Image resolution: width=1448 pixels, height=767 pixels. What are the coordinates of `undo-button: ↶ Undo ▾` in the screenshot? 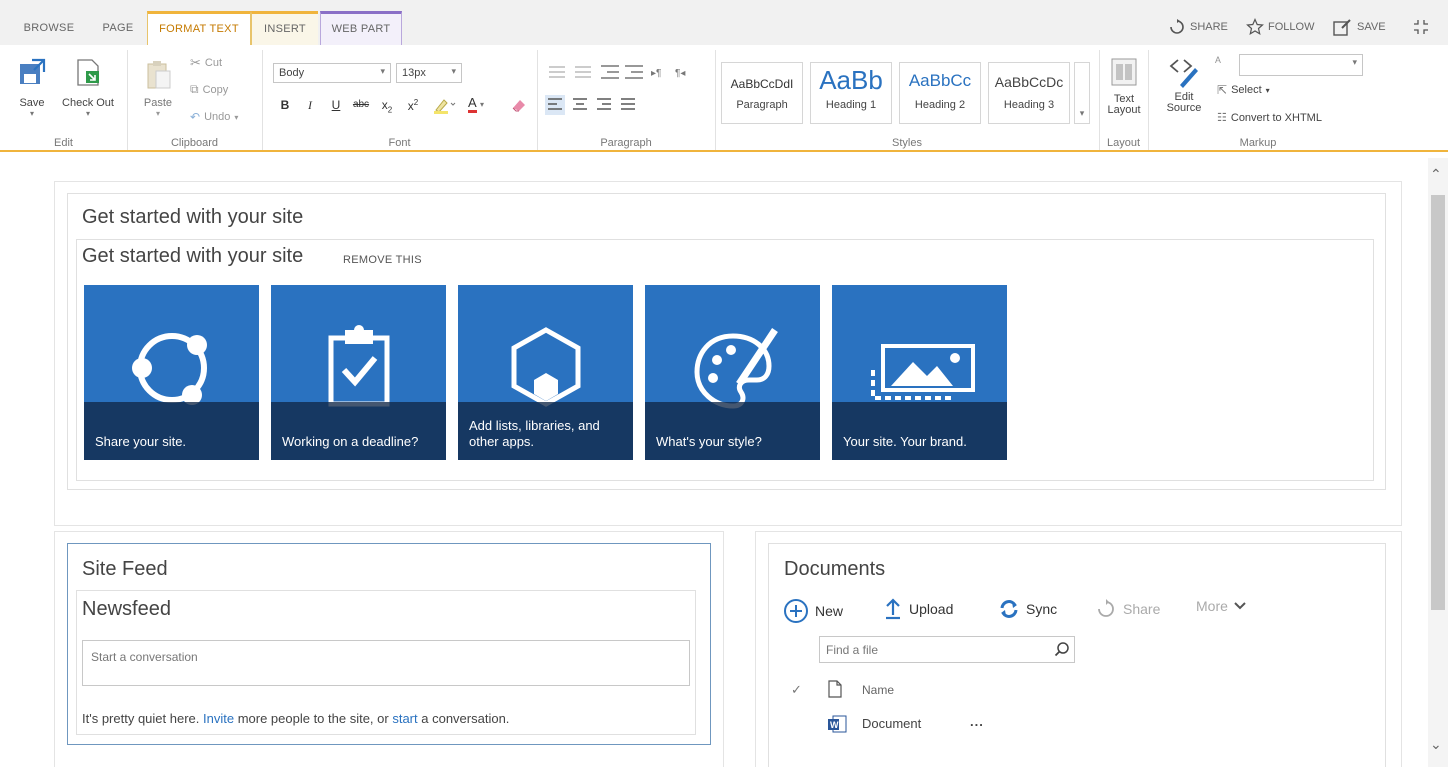 It's located at (214, 117).